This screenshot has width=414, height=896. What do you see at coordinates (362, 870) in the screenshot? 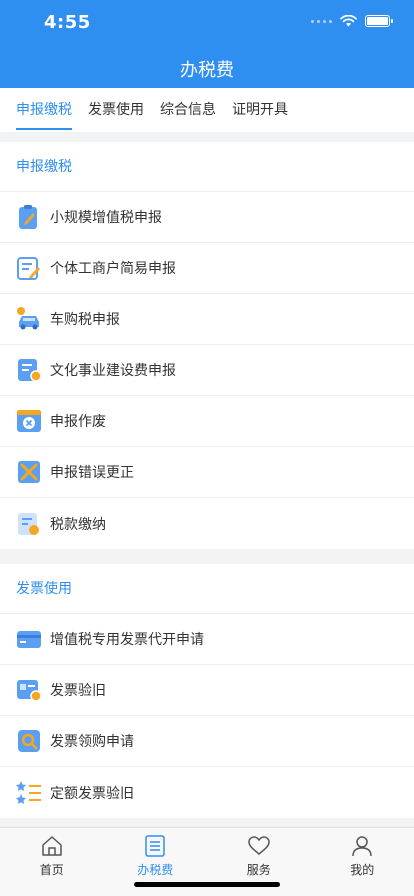
I see `nav-label: 我的` at bounding box center [362, 870].